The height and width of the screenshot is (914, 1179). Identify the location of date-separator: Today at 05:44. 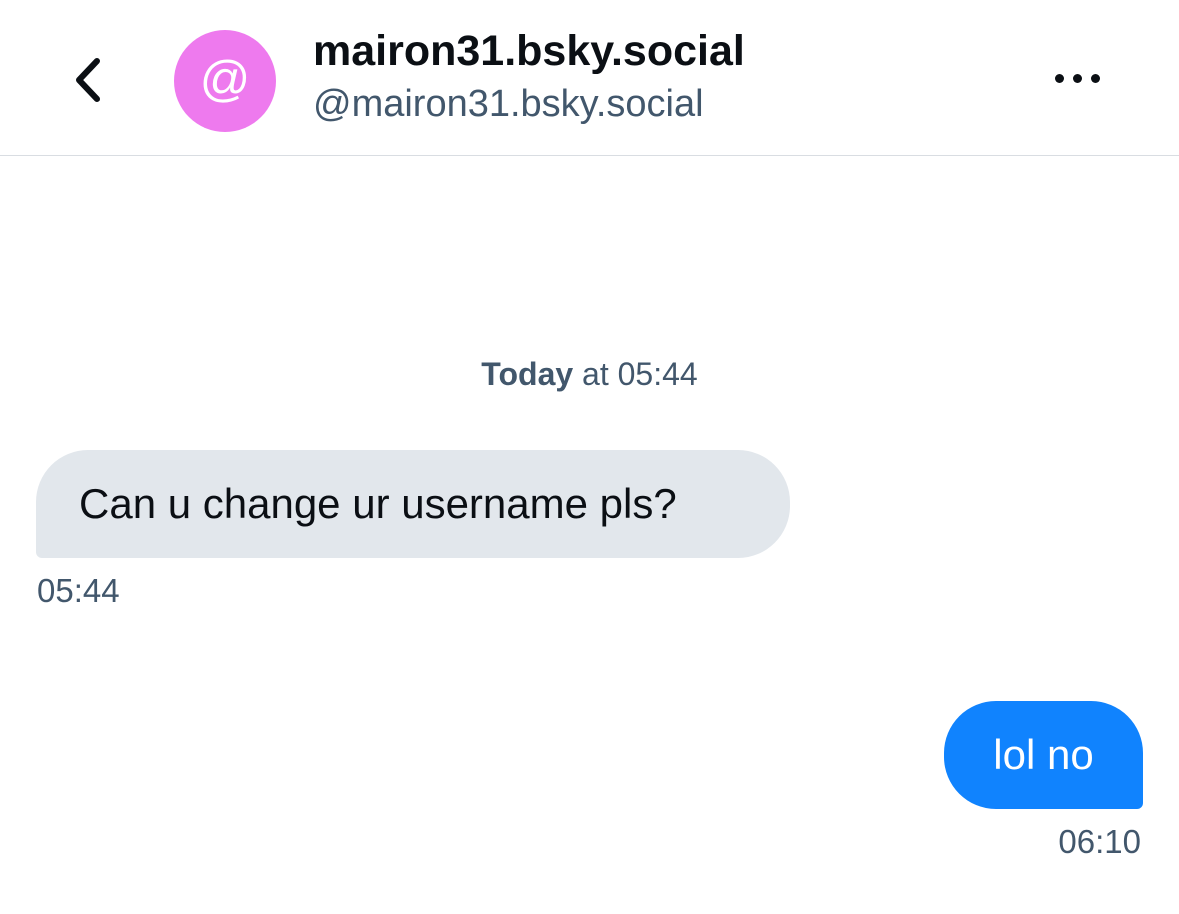
(589, 374).